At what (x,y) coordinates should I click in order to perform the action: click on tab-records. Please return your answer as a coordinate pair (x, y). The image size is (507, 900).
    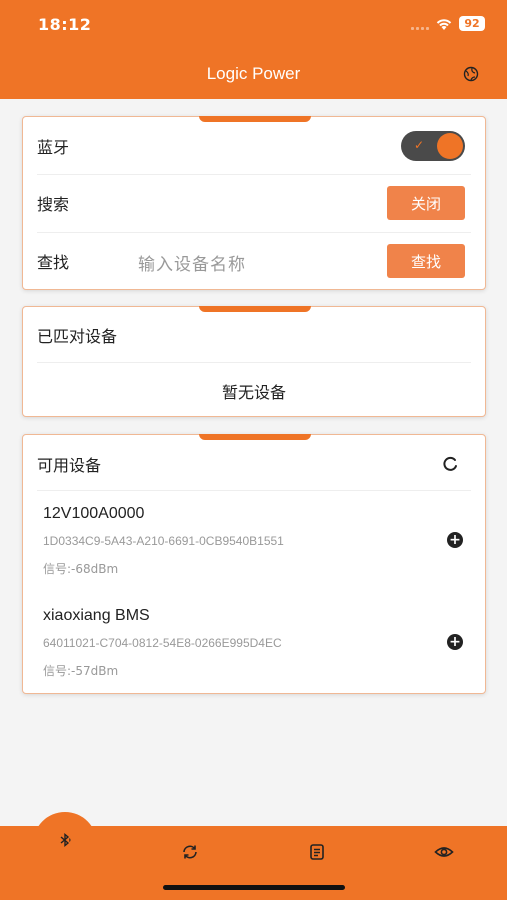
    Looking at the image, I should click on (317, 852).